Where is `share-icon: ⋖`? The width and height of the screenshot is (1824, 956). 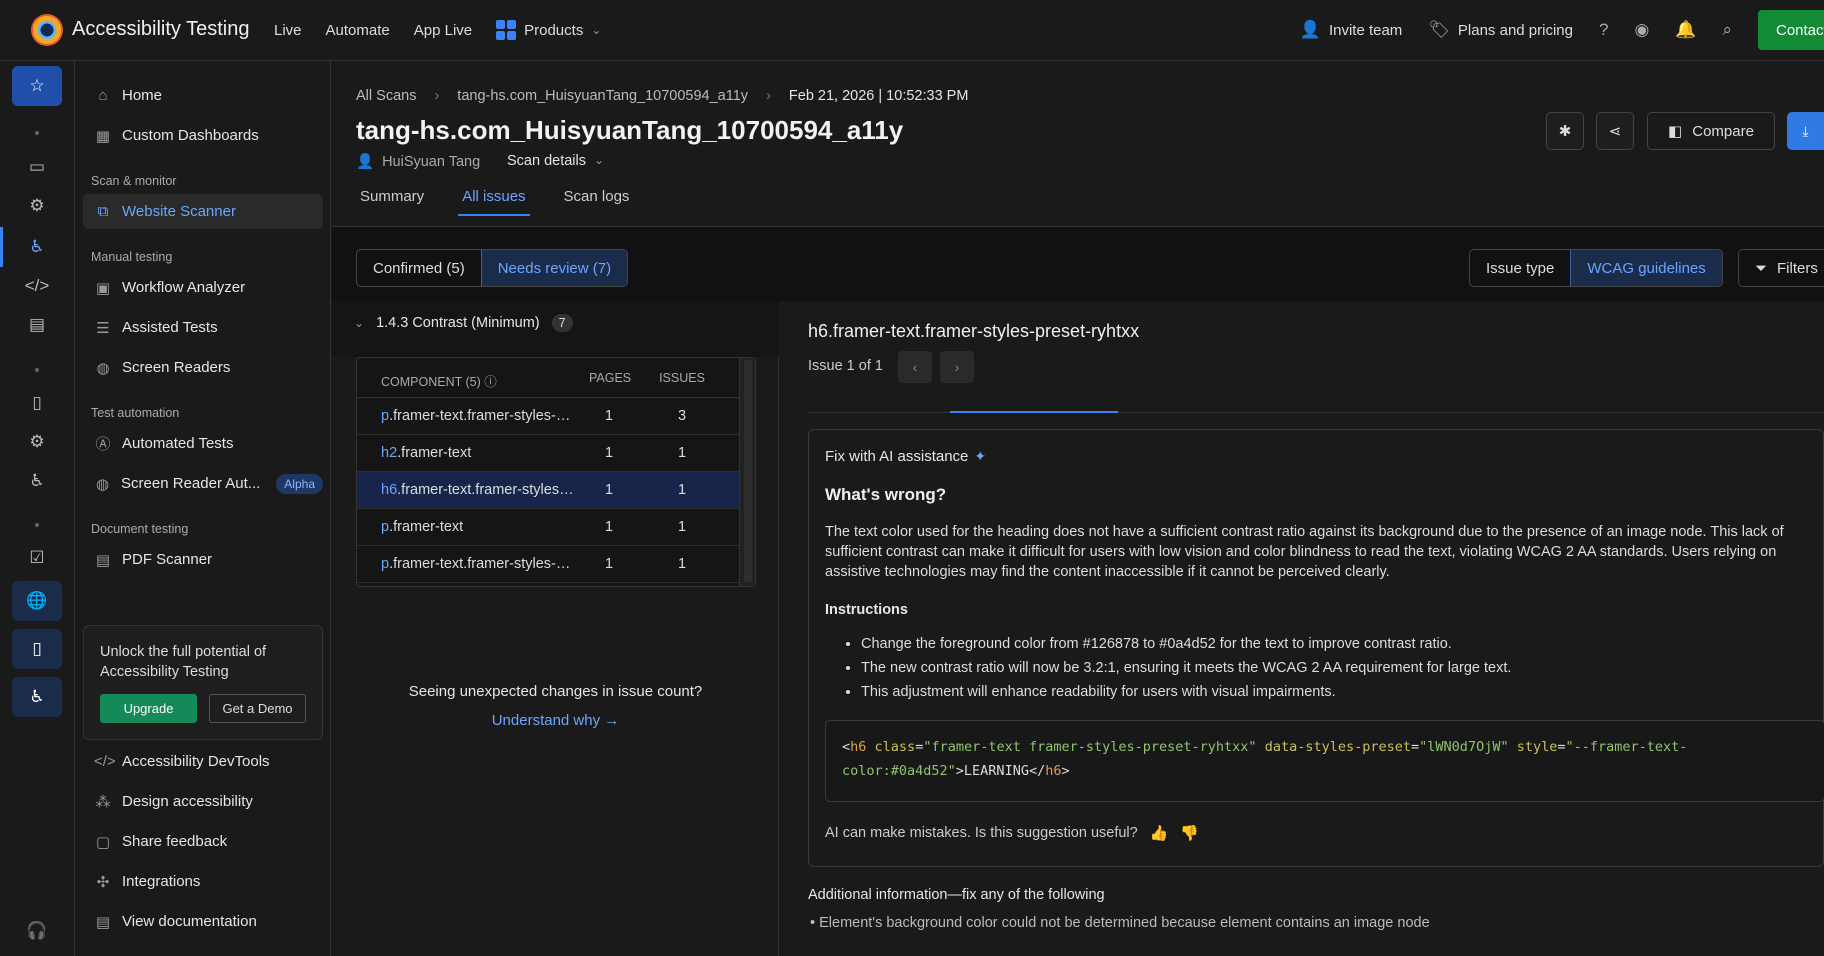
share-icon: ⋖ is located at coordinates (1615, 131).